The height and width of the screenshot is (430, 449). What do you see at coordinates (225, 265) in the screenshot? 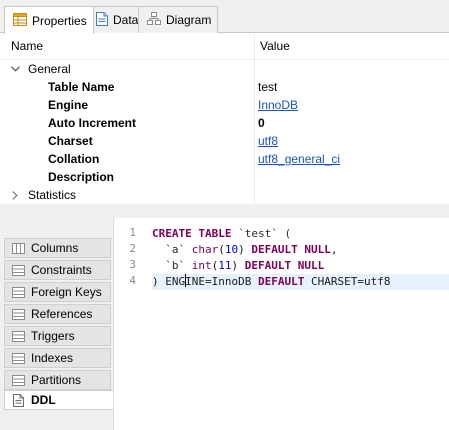
I see `sql-number: 11` at bounding box center [225, 265].